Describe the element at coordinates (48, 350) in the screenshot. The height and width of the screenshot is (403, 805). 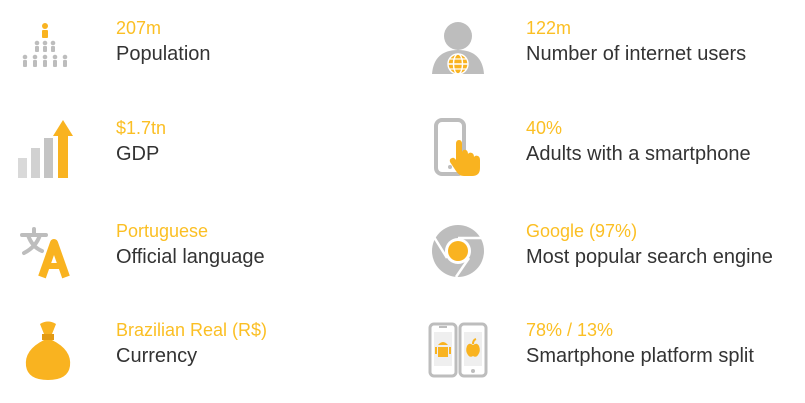
I see `money-bag-icon` at that location.